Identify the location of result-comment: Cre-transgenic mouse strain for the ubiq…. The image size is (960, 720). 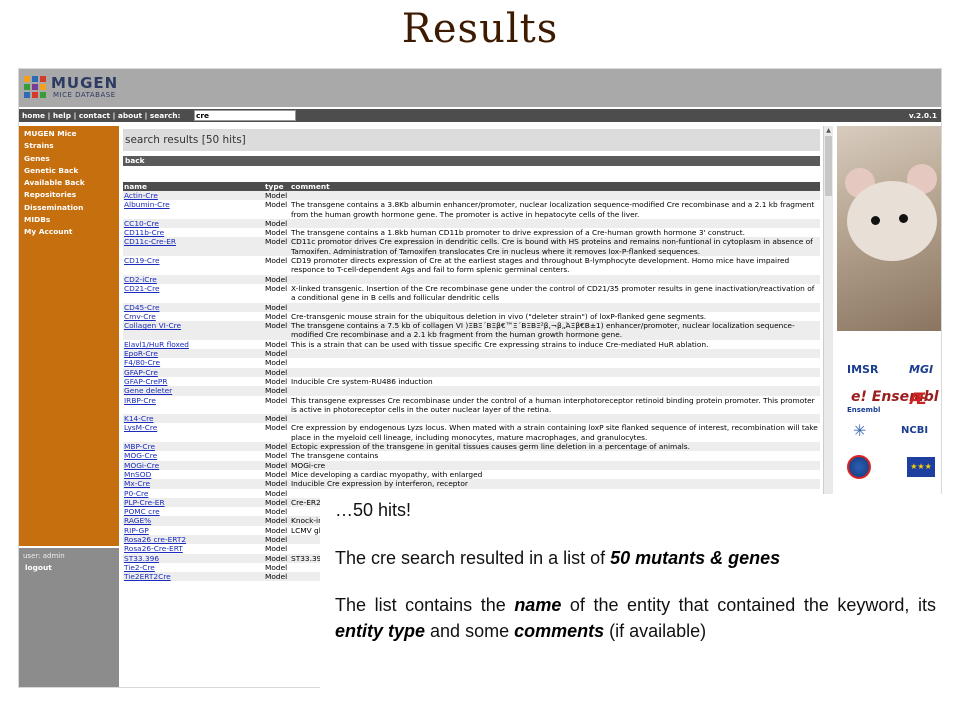
(555, 316).